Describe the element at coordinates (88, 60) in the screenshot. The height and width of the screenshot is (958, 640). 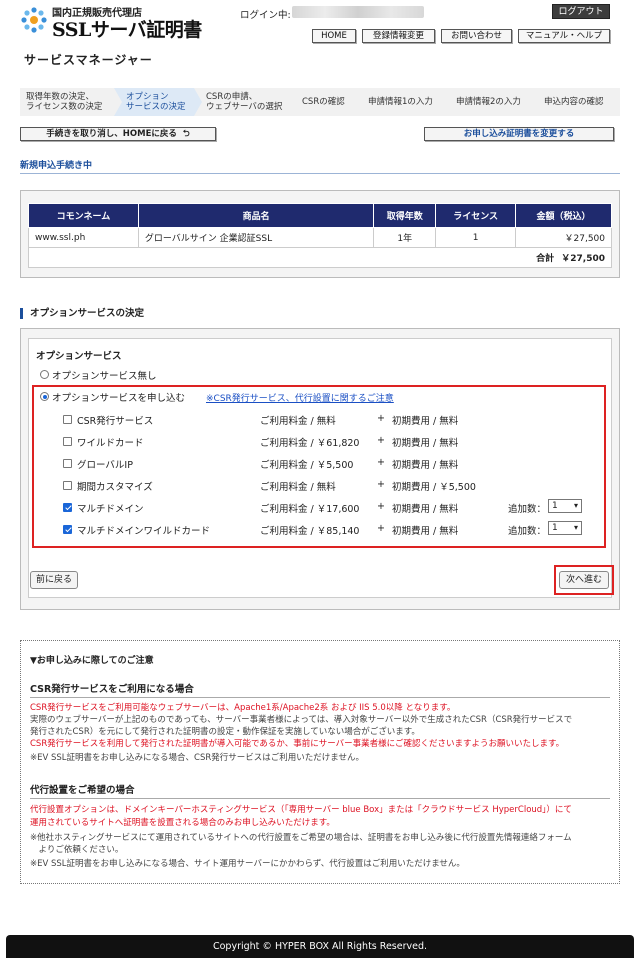
I see `page-subtitle: サービスマネージャー` at that location.